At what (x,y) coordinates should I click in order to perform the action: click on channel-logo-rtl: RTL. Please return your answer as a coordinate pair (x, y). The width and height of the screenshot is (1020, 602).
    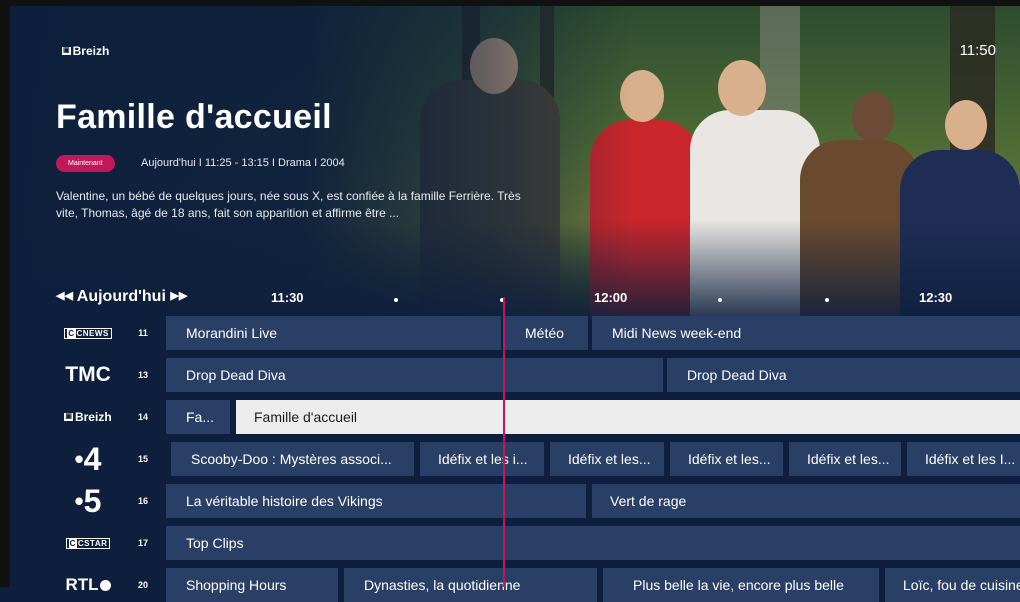
    Looking at the image, I should click on (88, 585).